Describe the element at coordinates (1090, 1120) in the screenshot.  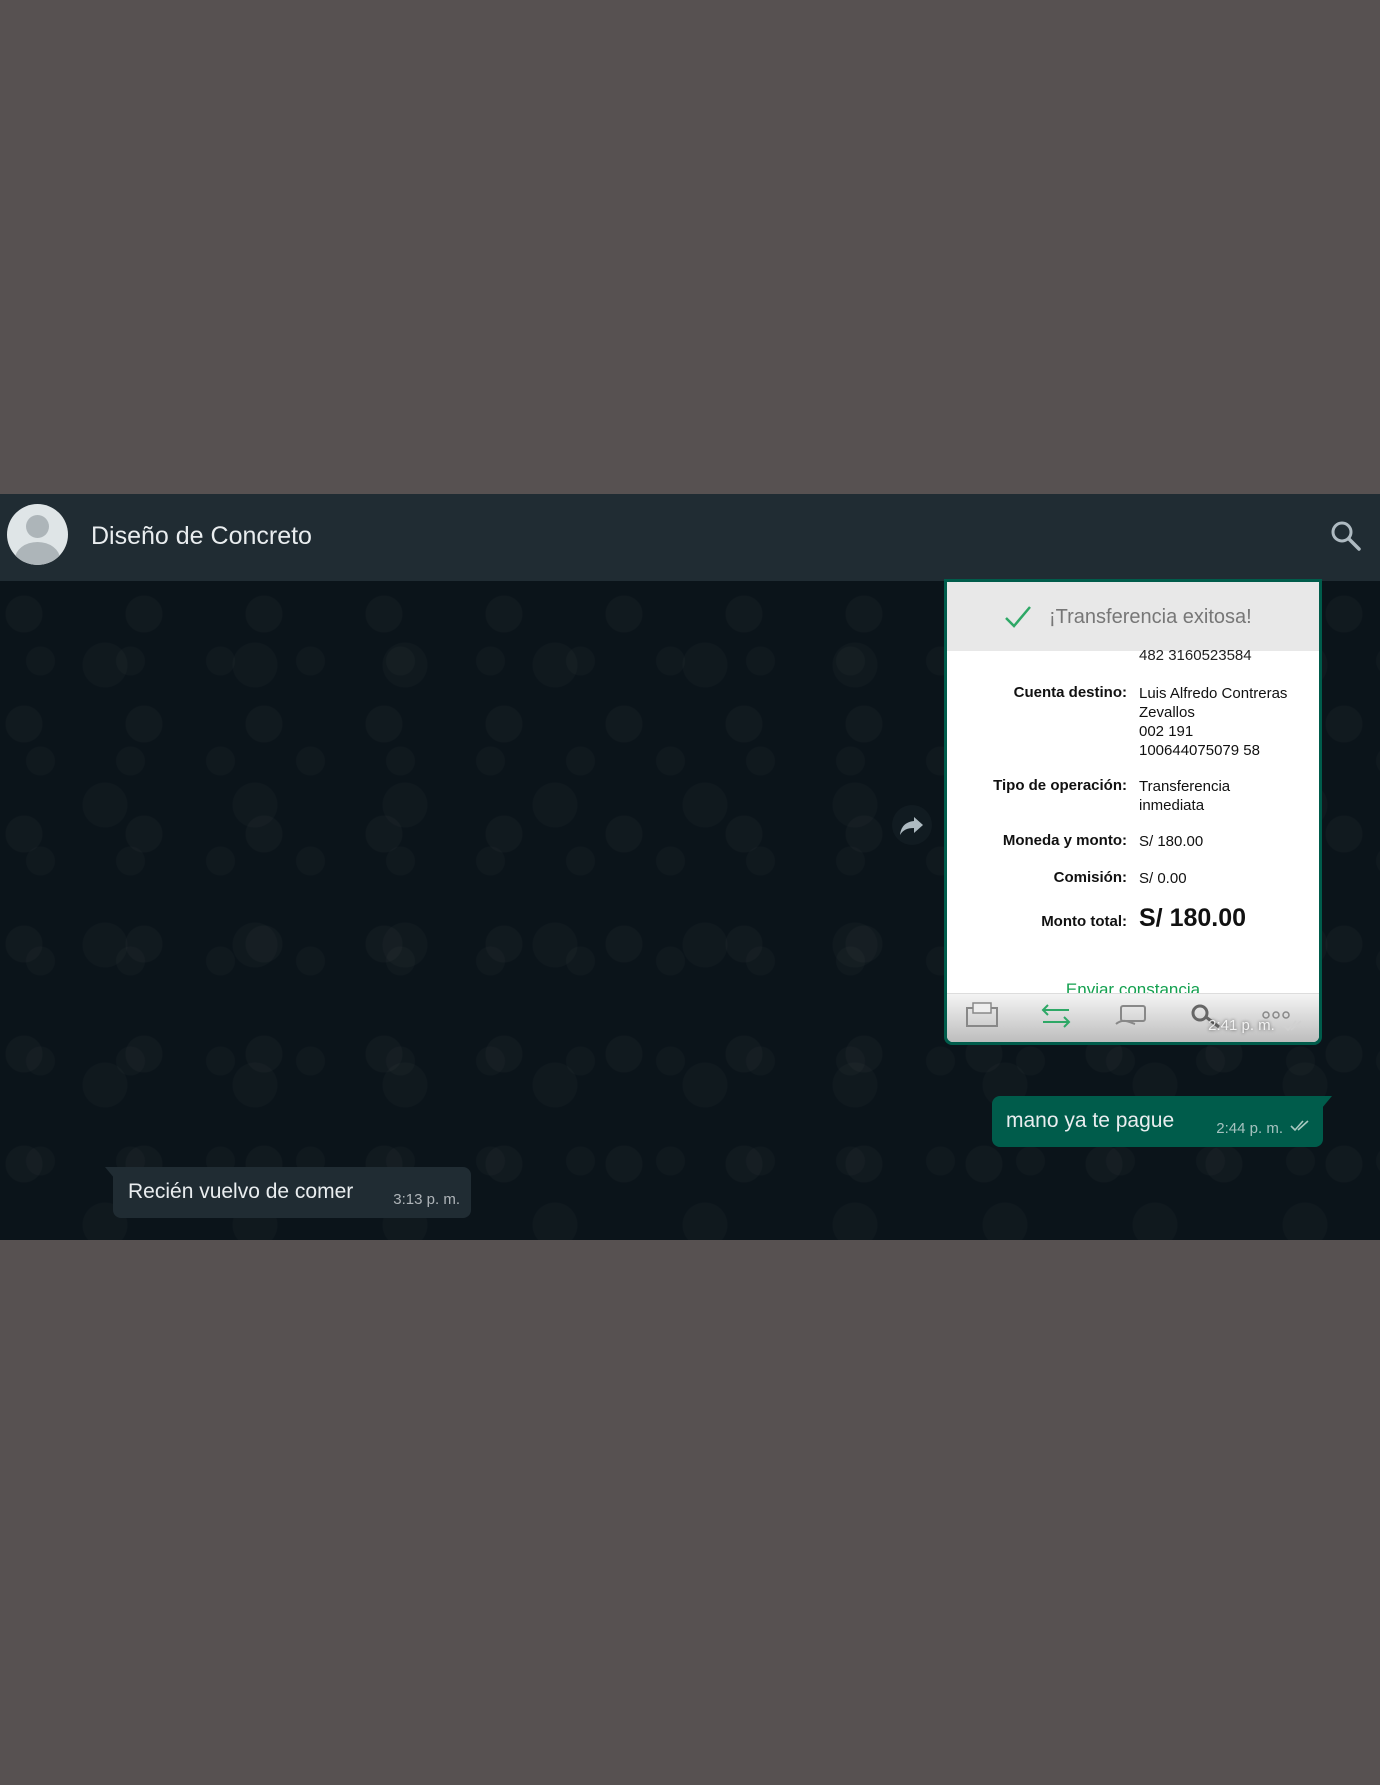
I see `message-text: mano ya te pague` at that location.